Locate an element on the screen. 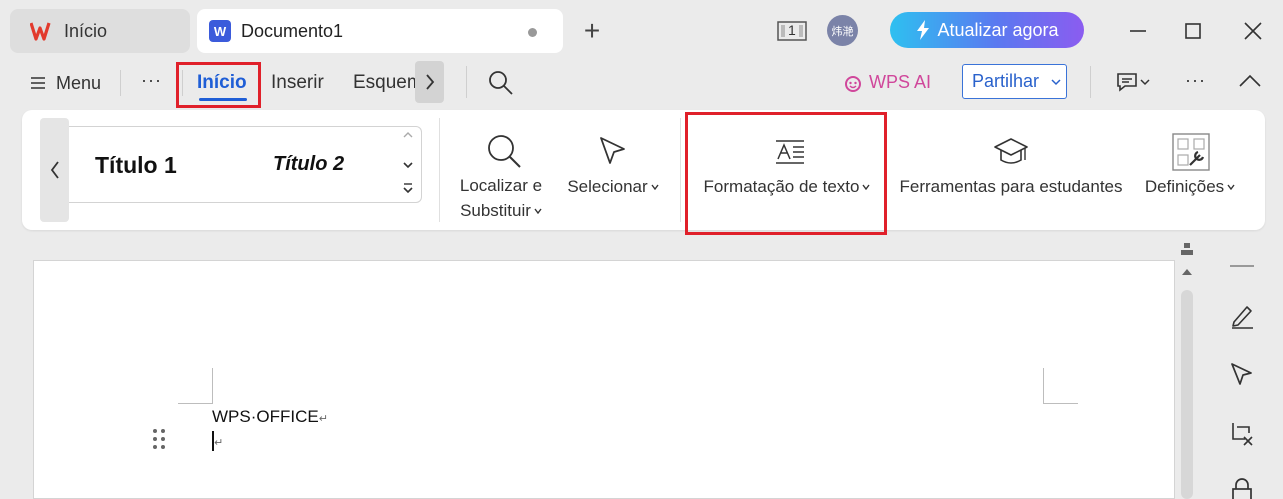  minimize-button is located at coordinates (1138, 31).